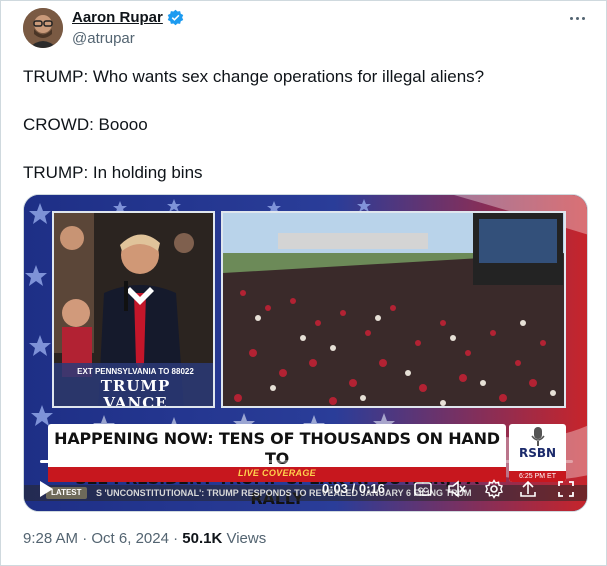  I want to click on verified-badge-icon, so click(175, 17).